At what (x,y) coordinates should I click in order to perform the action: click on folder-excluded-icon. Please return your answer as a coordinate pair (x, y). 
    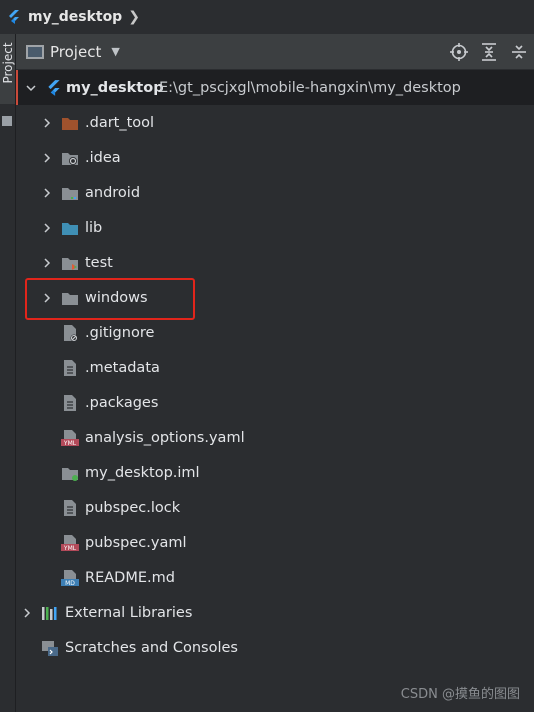
    Looking at the image, I should click on (70, 123).